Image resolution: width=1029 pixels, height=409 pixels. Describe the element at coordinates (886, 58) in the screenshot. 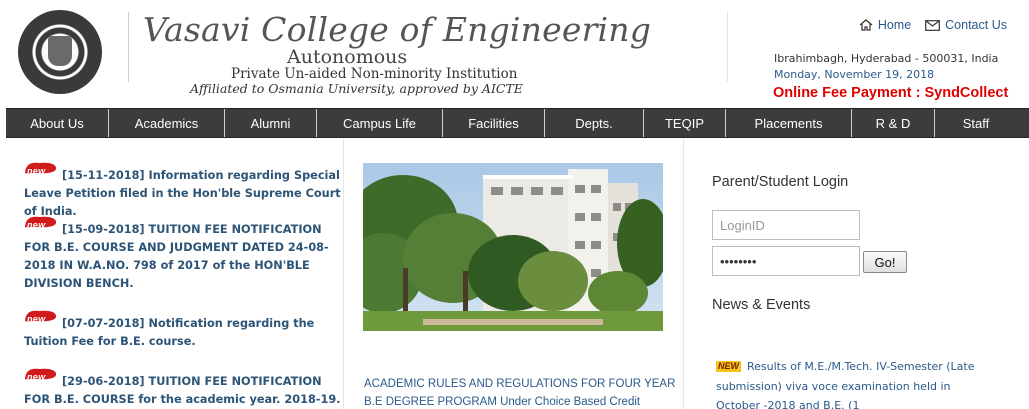

I see `college-address: Ibrahimbagh, Hyderabad - 500031, India` at that location.